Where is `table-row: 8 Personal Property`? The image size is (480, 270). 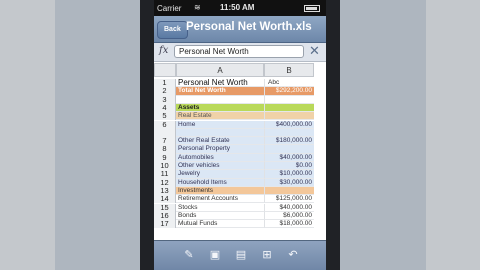 table-row: 8 Personal Property is located at coordinates (240, 149).